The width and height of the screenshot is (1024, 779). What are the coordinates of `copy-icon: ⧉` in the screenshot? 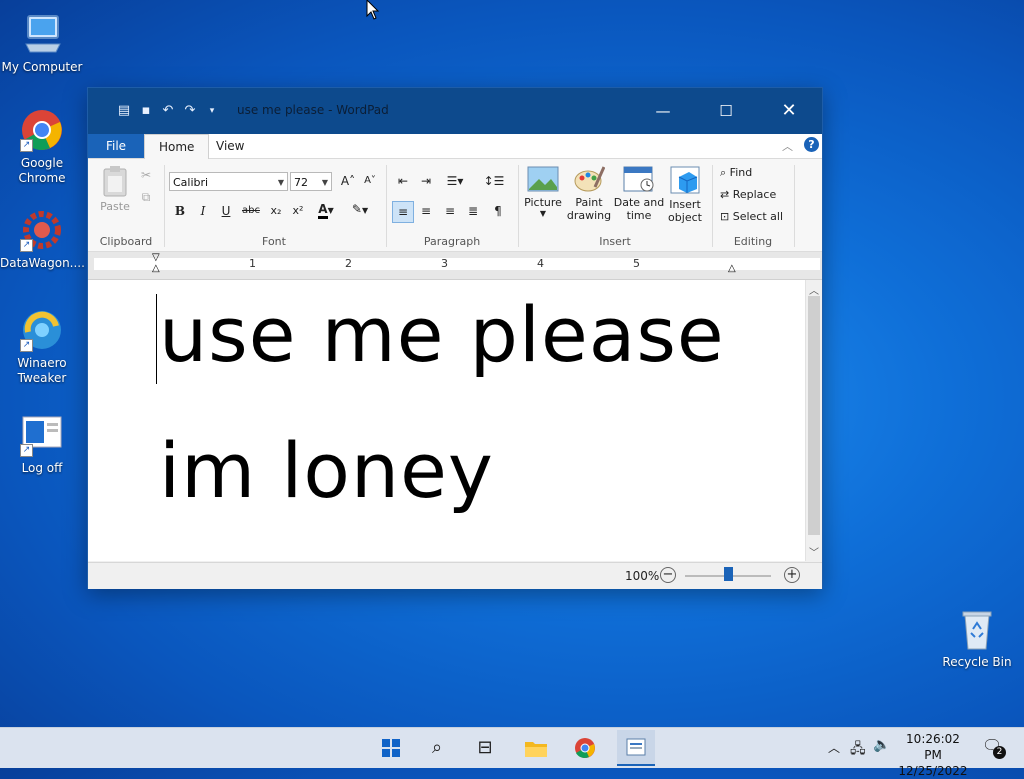 It's located at (146, 197).